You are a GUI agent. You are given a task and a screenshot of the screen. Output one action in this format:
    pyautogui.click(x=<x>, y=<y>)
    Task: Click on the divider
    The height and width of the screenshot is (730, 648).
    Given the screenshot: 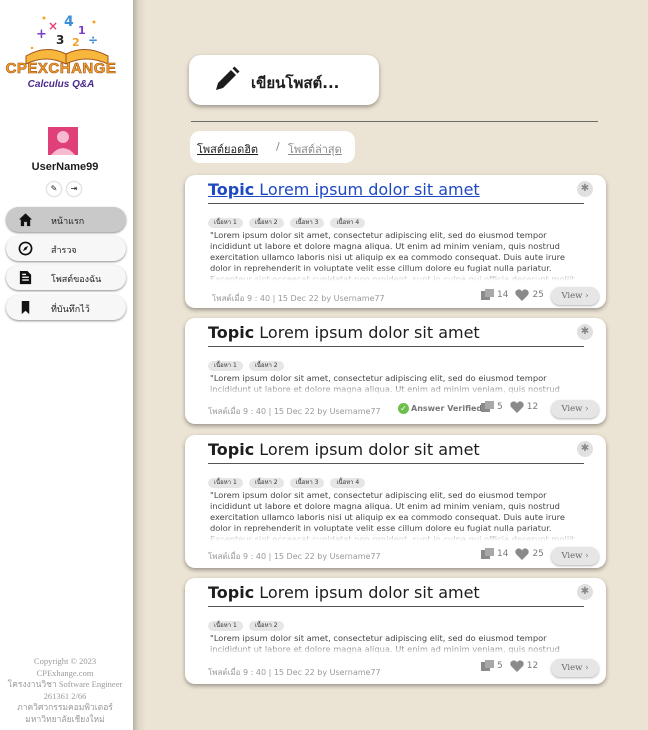 What is the action you would take?
    pyautogui.click(x=394, y=121)
    